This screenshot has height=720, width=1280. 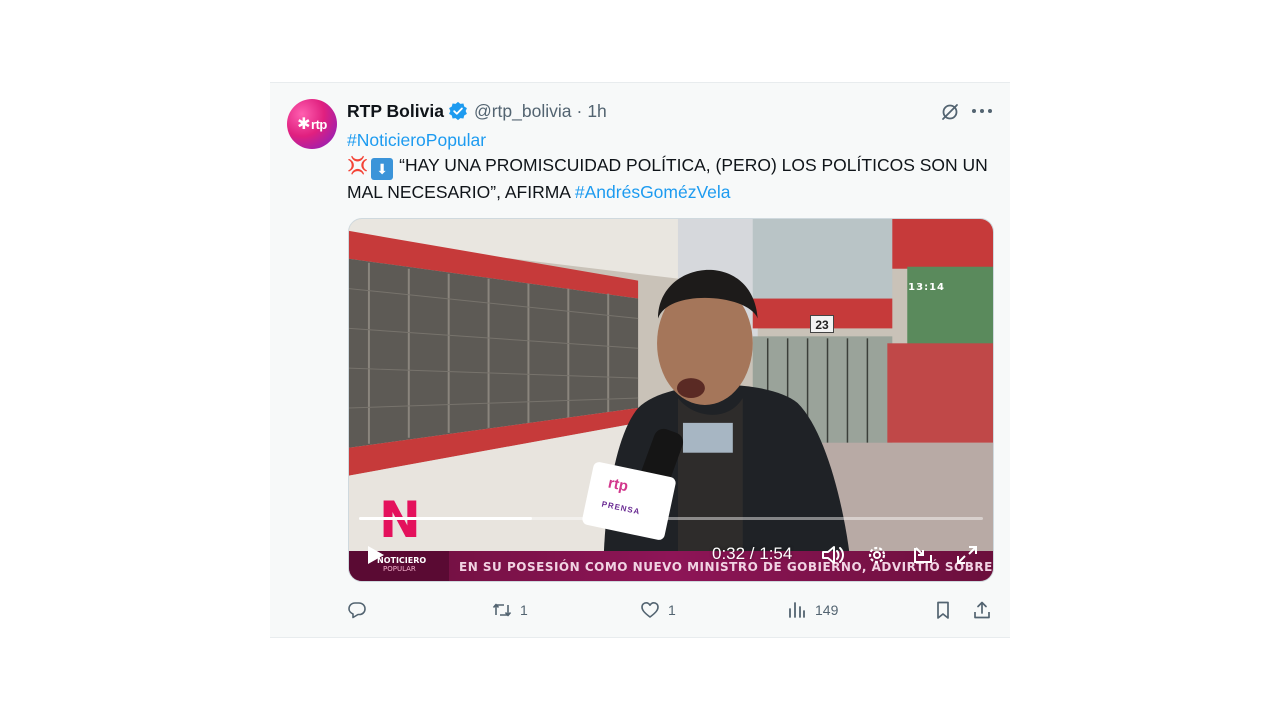 I want to click on author-handle: @rtp_bolivia, so click(x=523, y=111).